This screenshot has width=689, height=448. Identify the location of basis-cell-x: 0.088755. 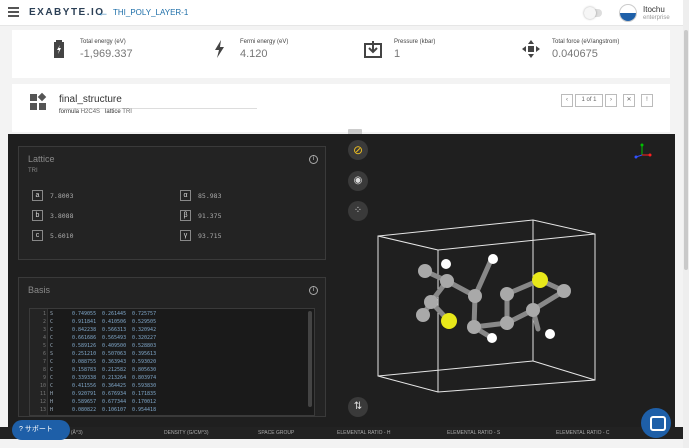
(84, 362).